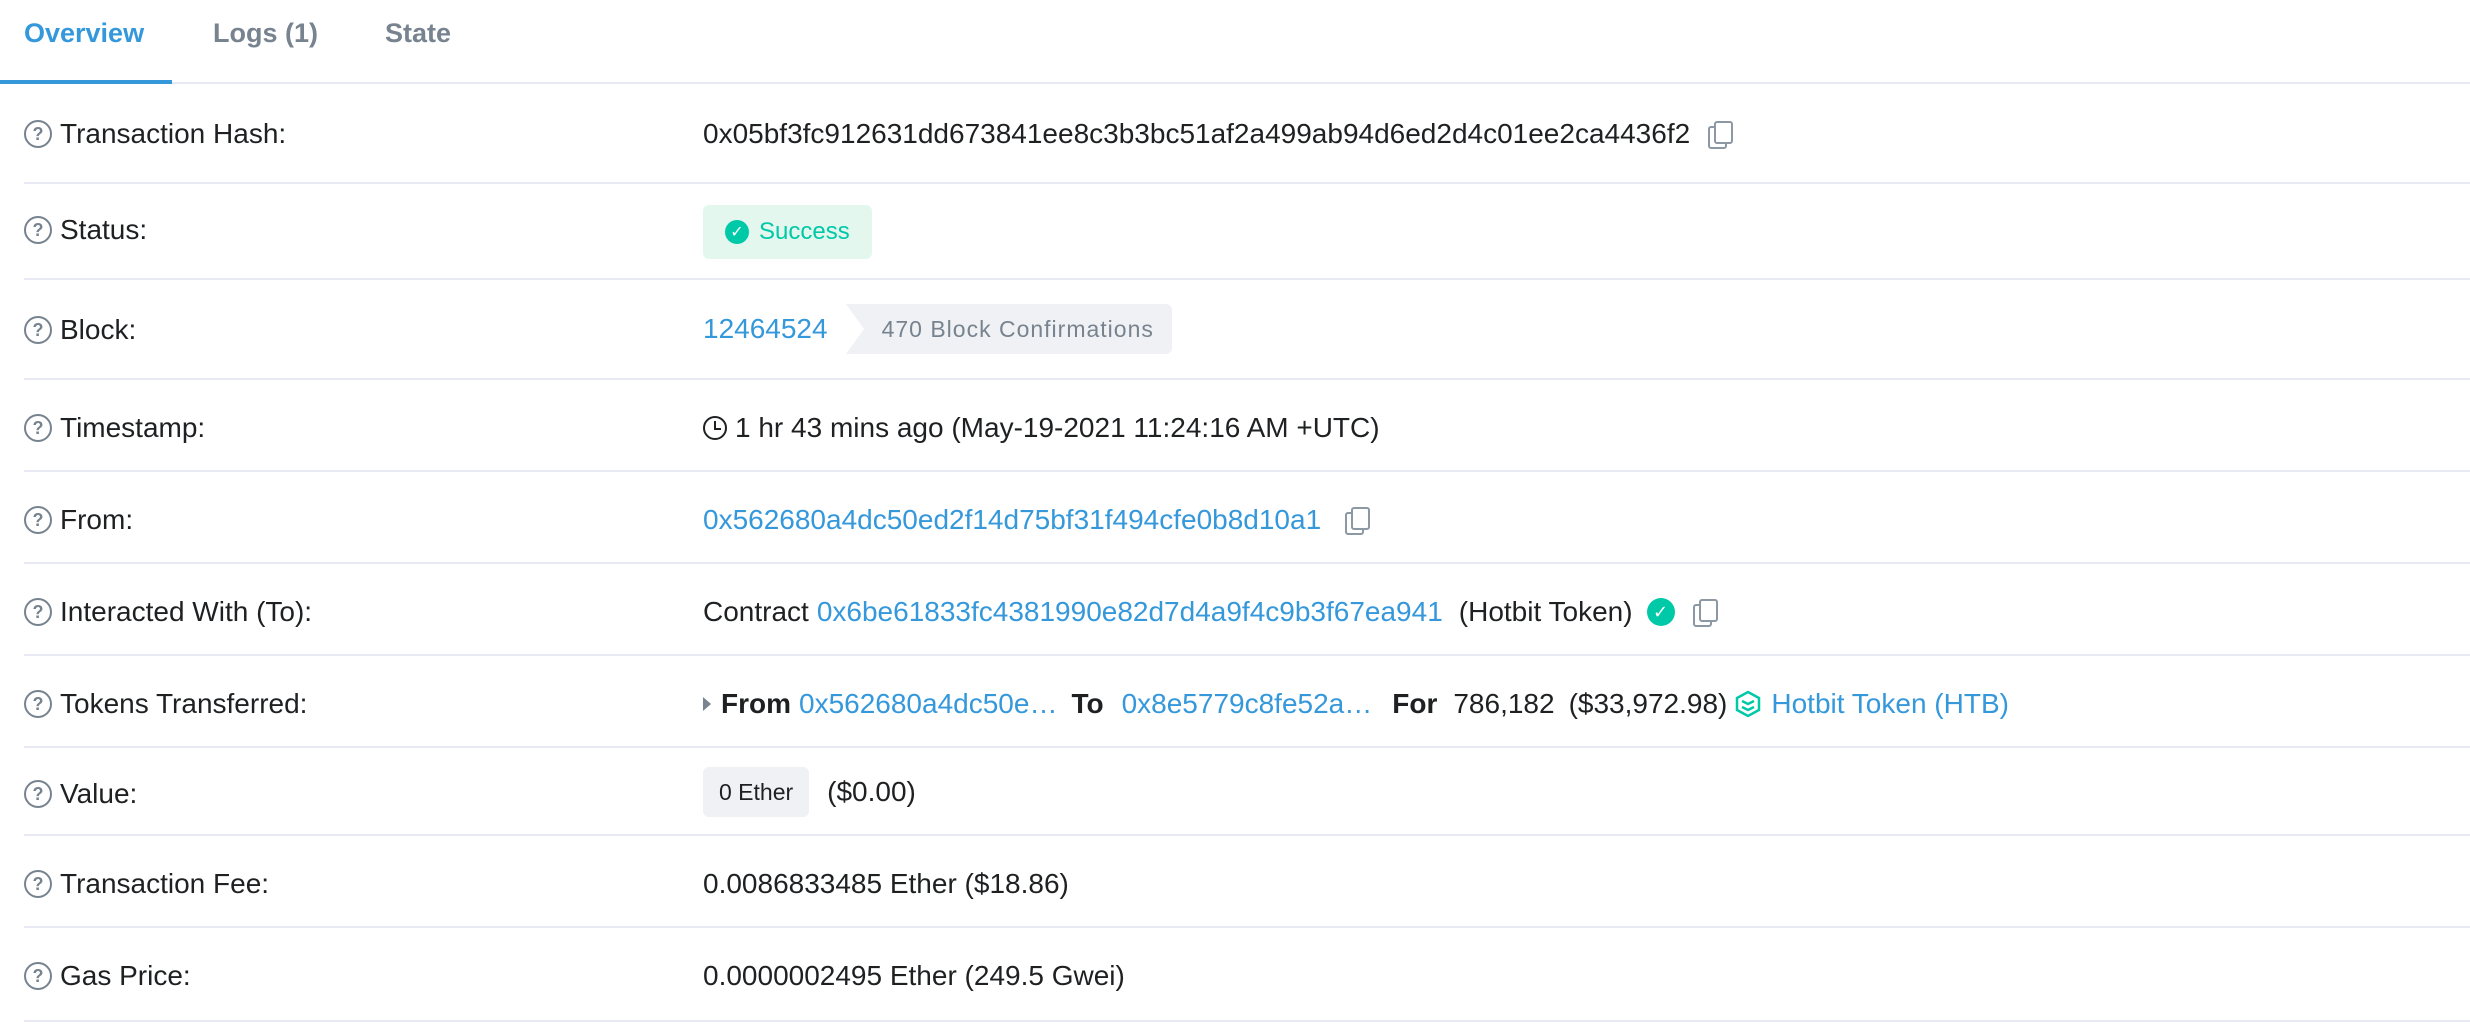 The height and width of the screenshot is (1024, 2470). I want to click on for-label: For, so click(1415, 703).